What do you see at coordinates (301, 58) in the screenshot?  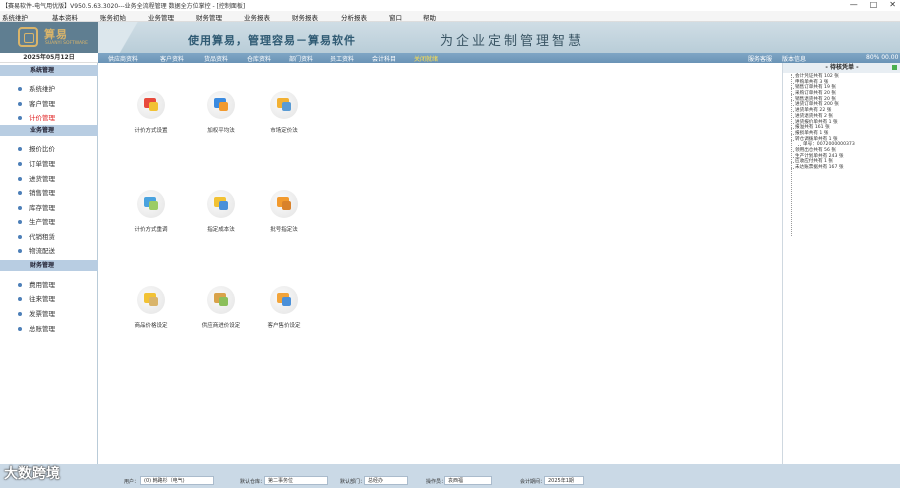 I see `nav-department: 部门资料` at bounding box center [301, 58].